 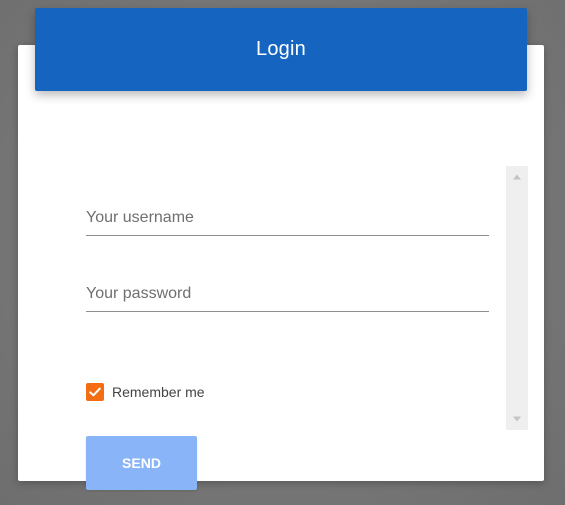 I want to click on chevron-down-icon, so click(x=517, y=419).